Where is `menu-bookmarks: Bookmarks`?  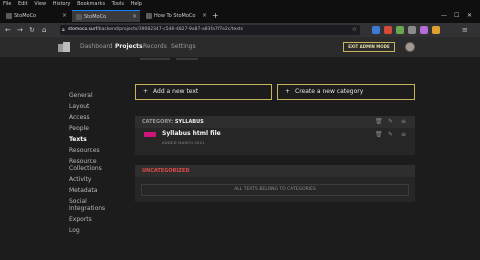
menu-bookmarks: Bookmarks is located at coordinates (91, 4).